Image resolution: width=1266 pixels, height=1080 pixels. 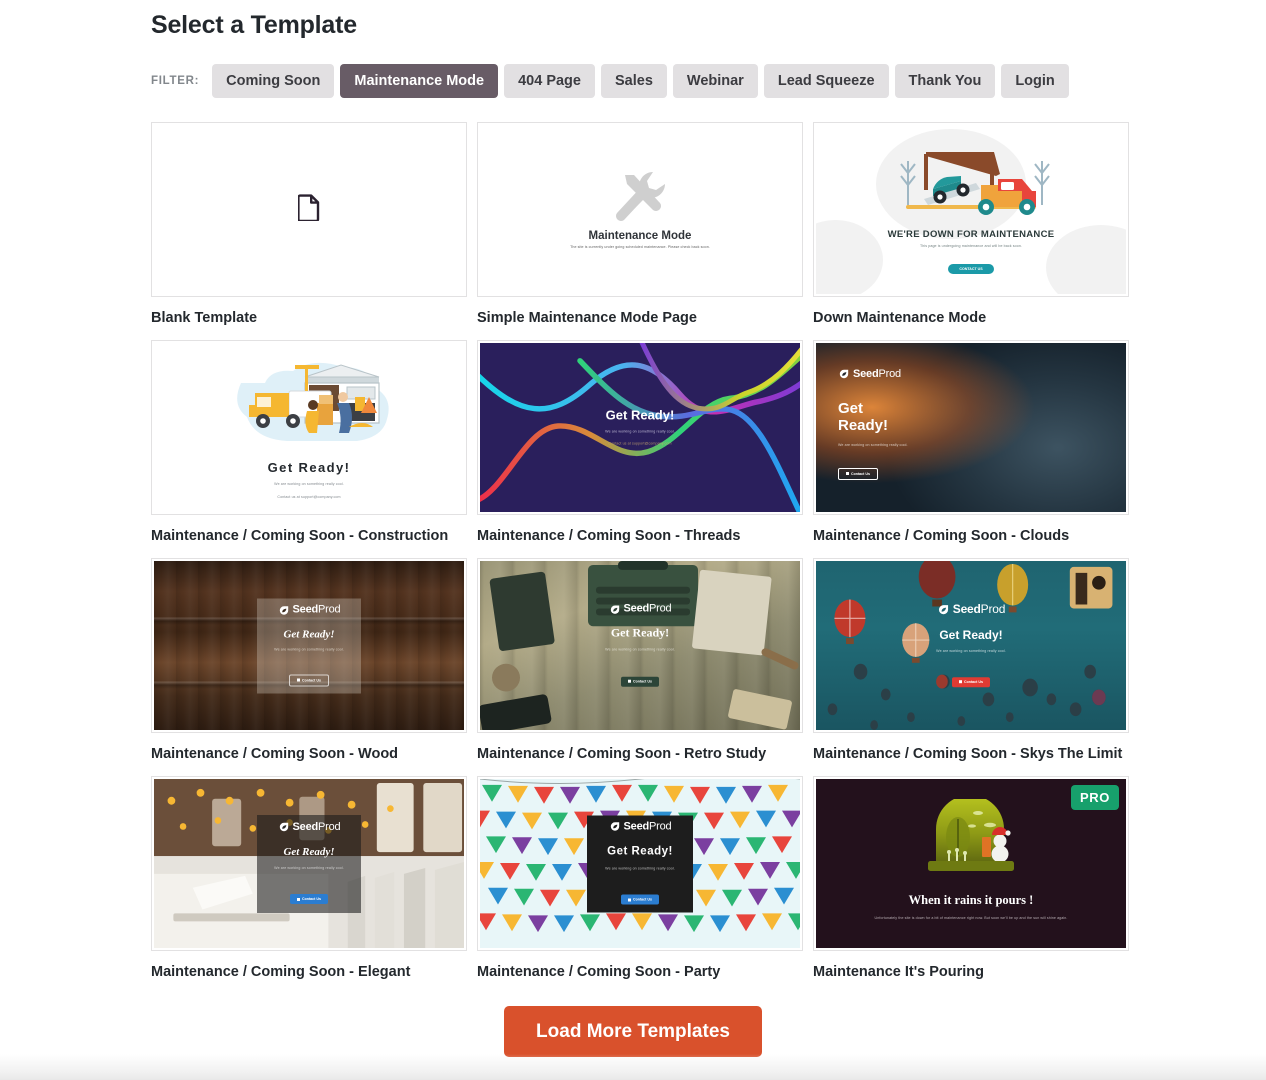 What do you see at coordinates (1095, 797) in the screenshot?
I see `pro-badge: PRO` at bounding box center [1095, 797].